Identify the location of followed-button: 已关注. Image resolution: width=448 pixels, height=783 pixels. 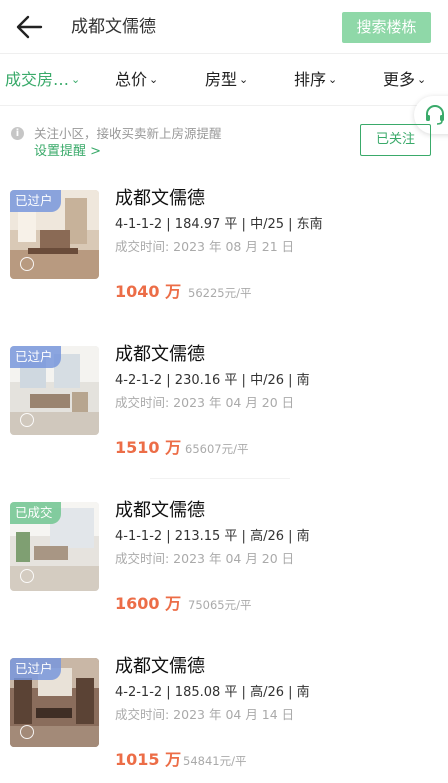
(395, 140).